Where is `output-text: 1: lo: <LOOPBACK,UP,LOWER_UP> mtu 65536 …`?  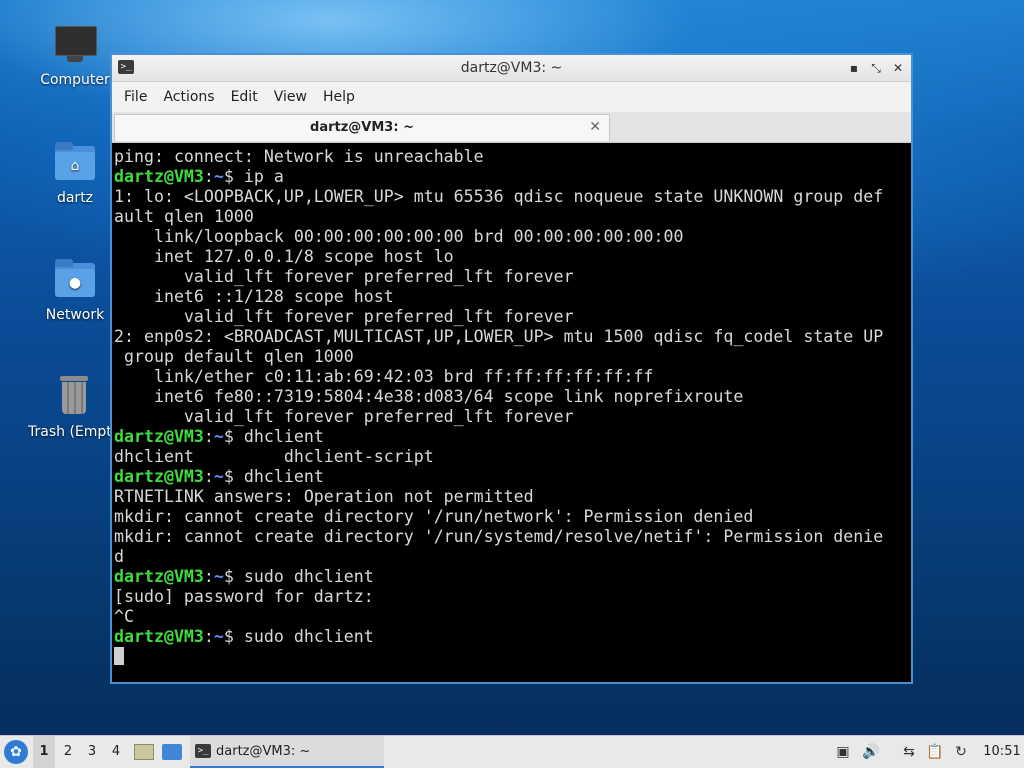
output-text: 1: lo: <LOOPBACK,UP,LOWER_UP> mtu 65536 … is located at coordinates (499, 196).